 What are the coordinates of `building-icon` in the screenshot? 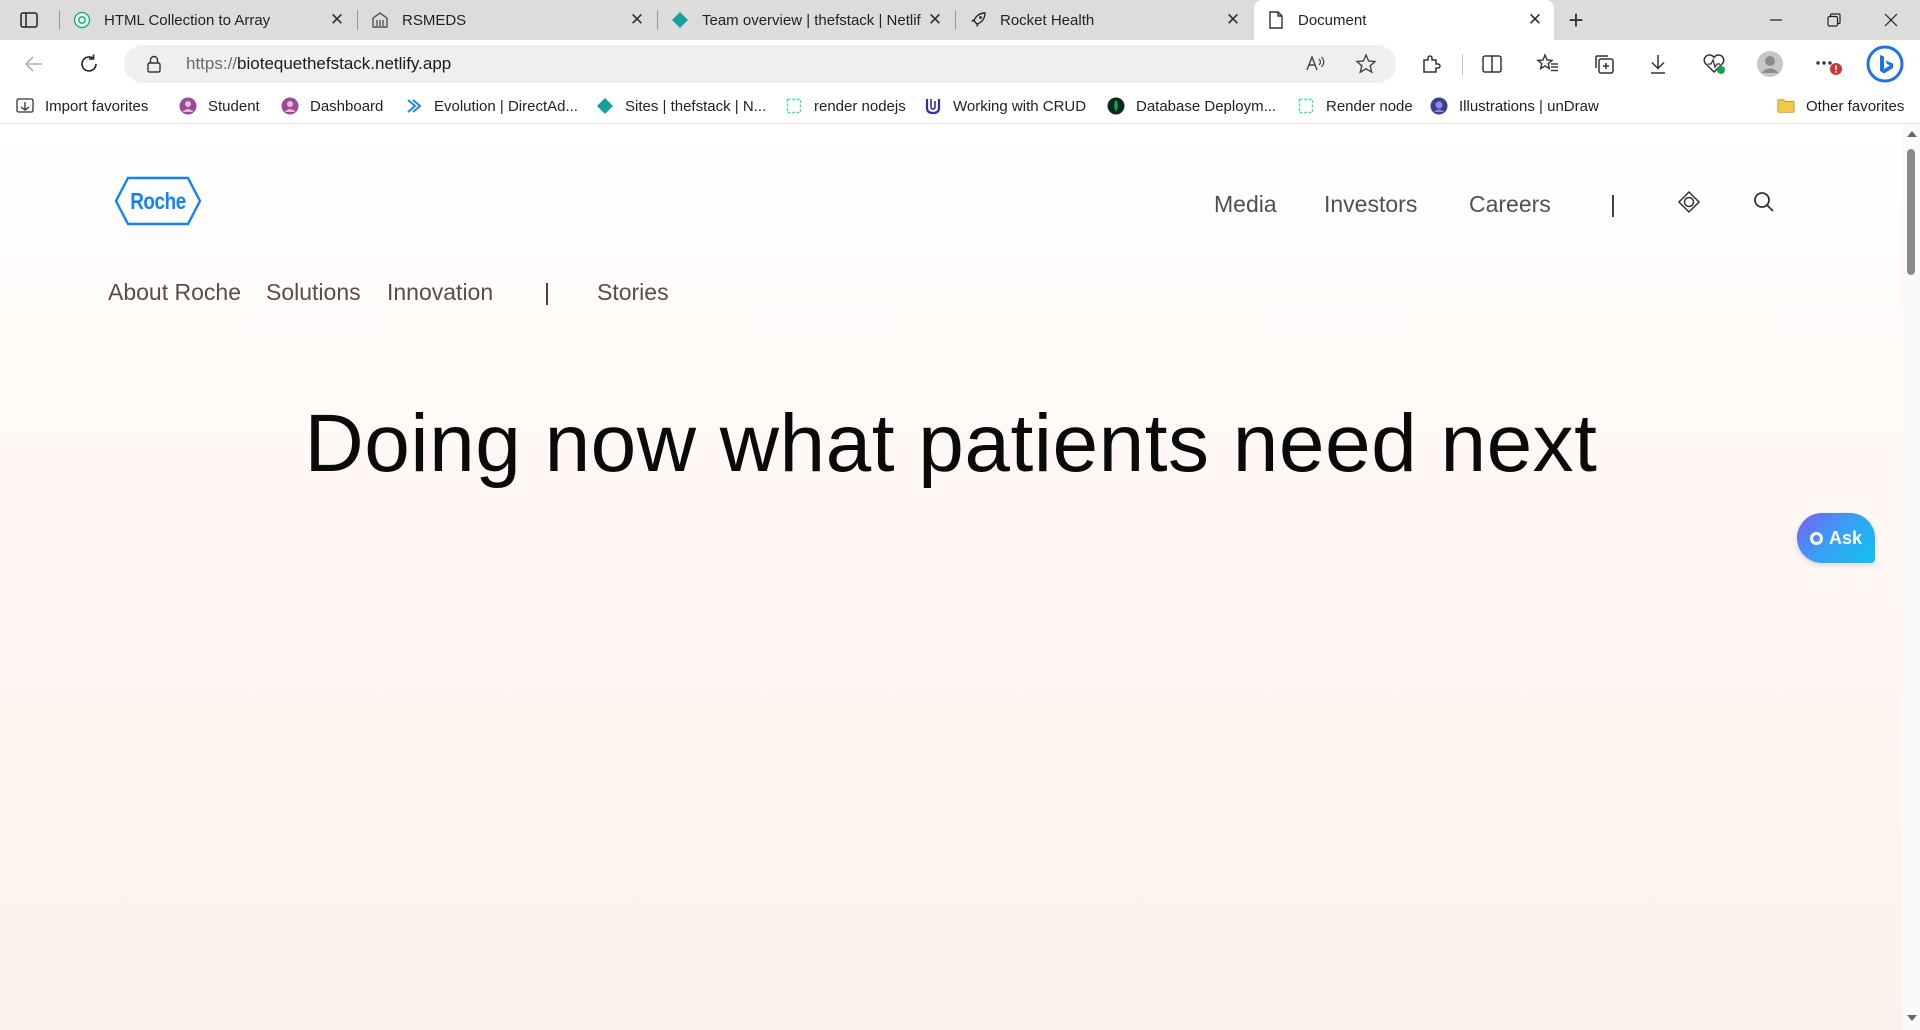 It's located at (380, 20).